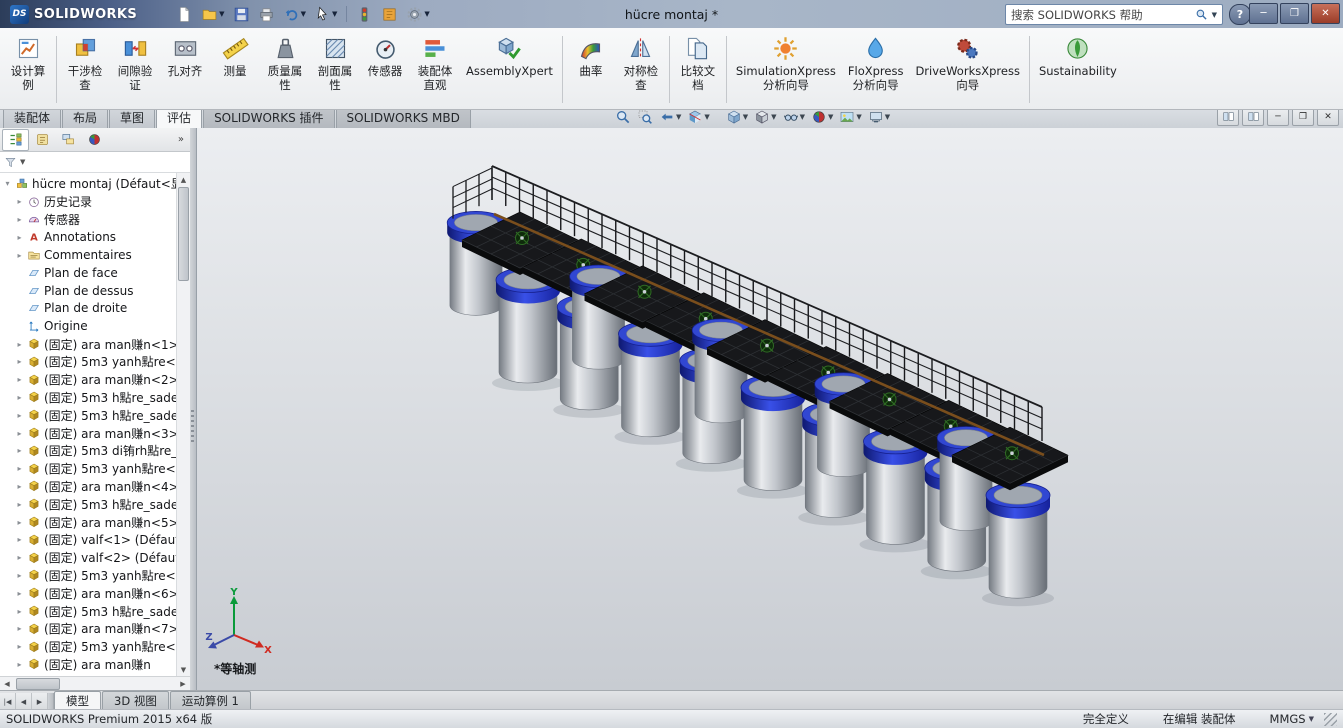 The image size is (1343, 728). What do you see at coordinates (183, 179) in the screenshot?
I see `scroll-up-arrow: ▲` at bounding box center [183, 179].